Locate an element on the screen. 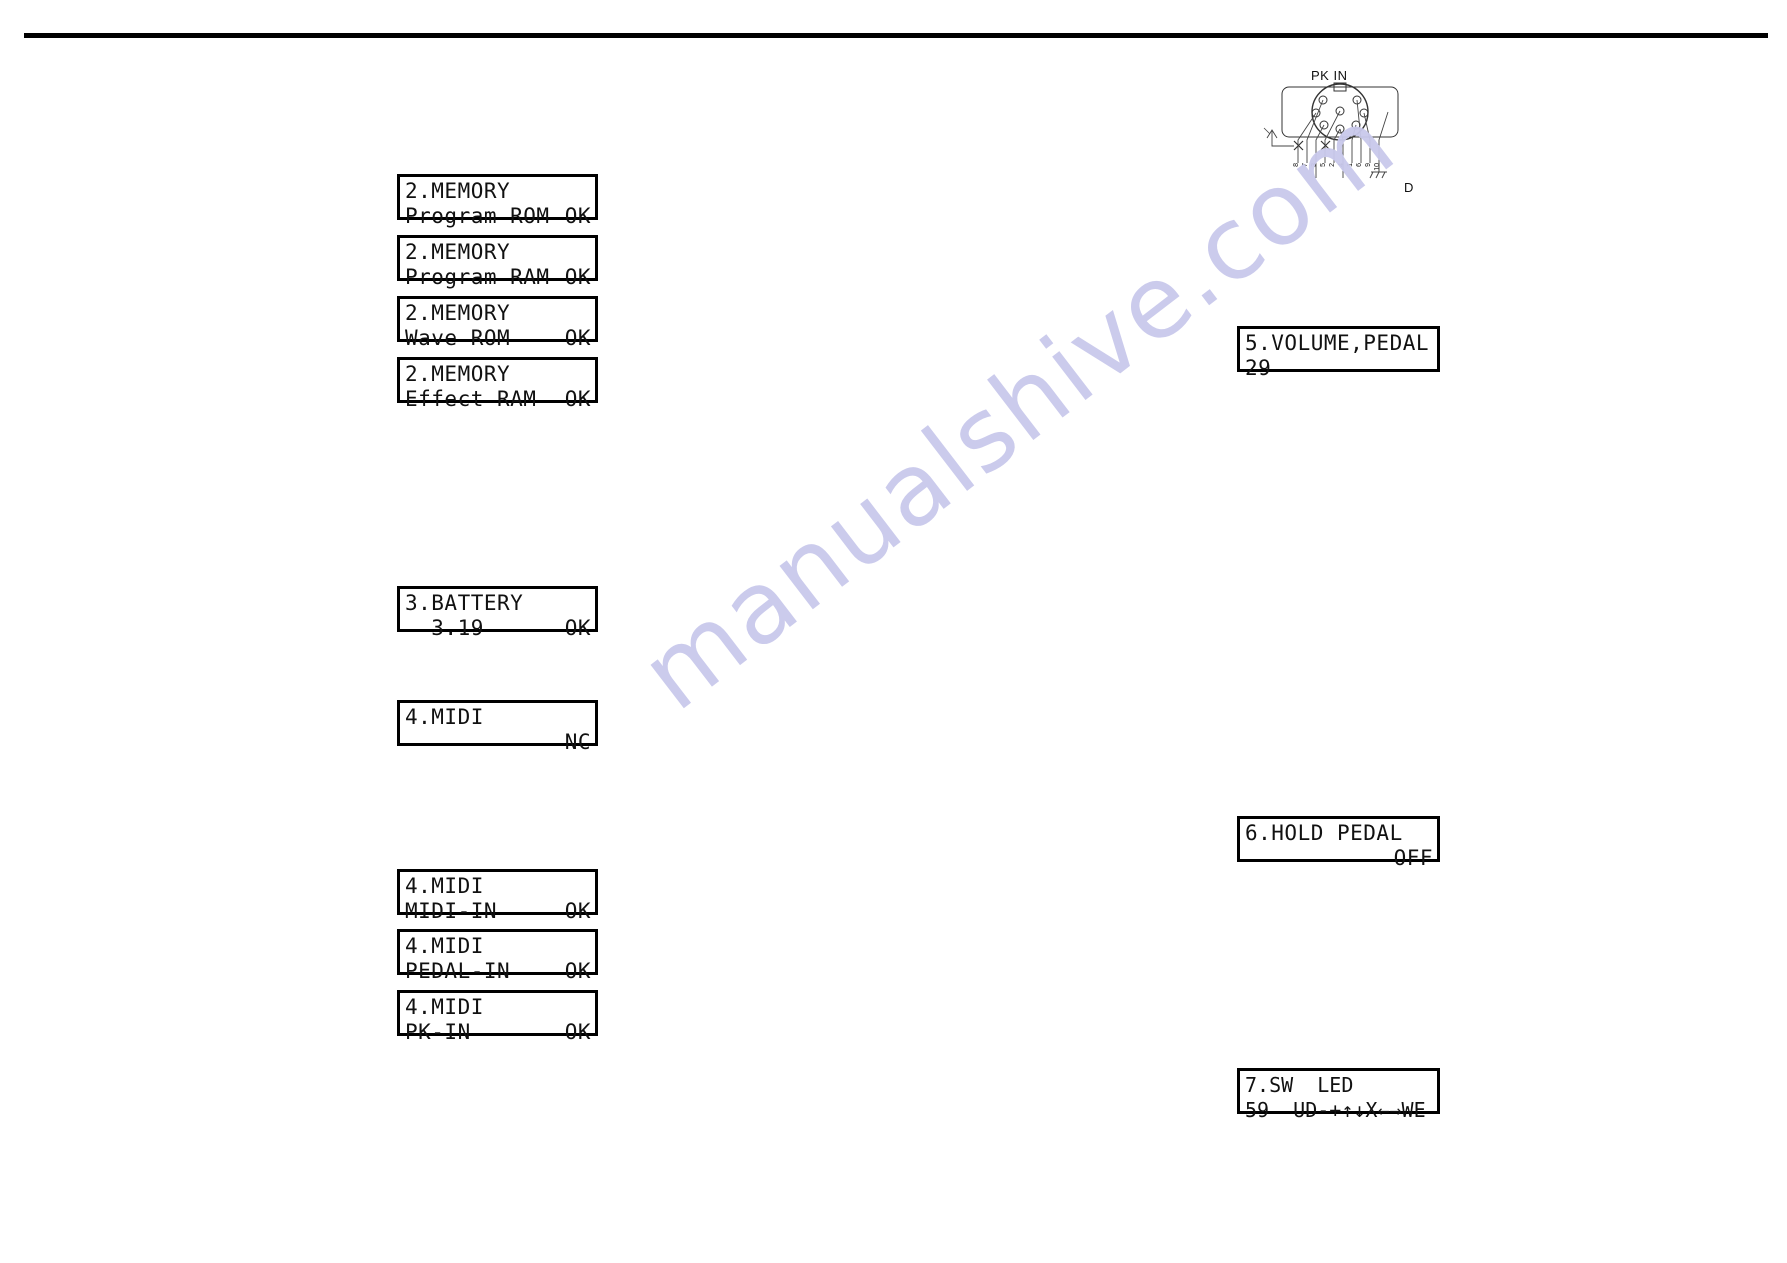  svg-text: 8 is located at coordinates (1296, 165).